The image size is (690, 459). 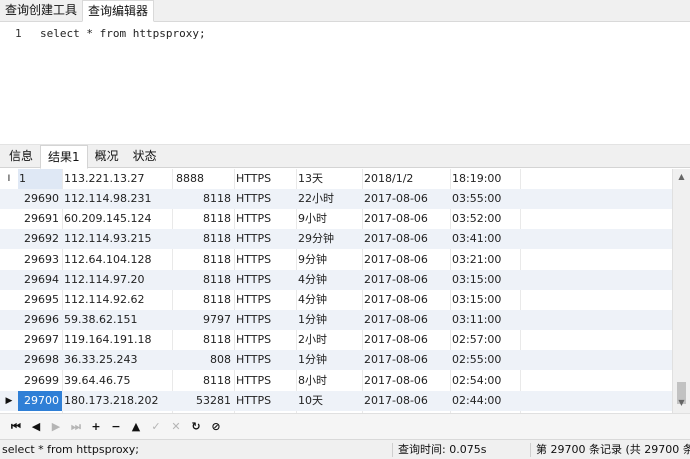 What do you see at coordinates (40, 320) in the screenshot?
I see `cell-id: 29696` at bounding box center [40, 320].